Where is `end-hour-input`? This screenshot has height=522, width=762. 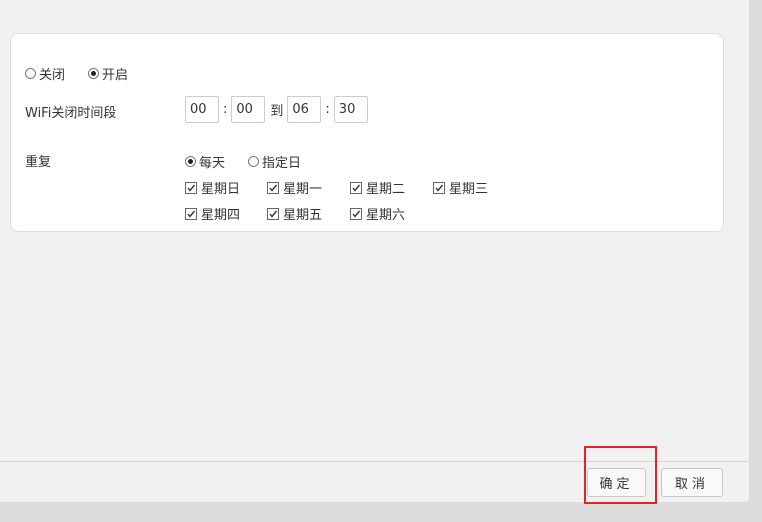 end-hour-input is located at coordinates (304, 109).